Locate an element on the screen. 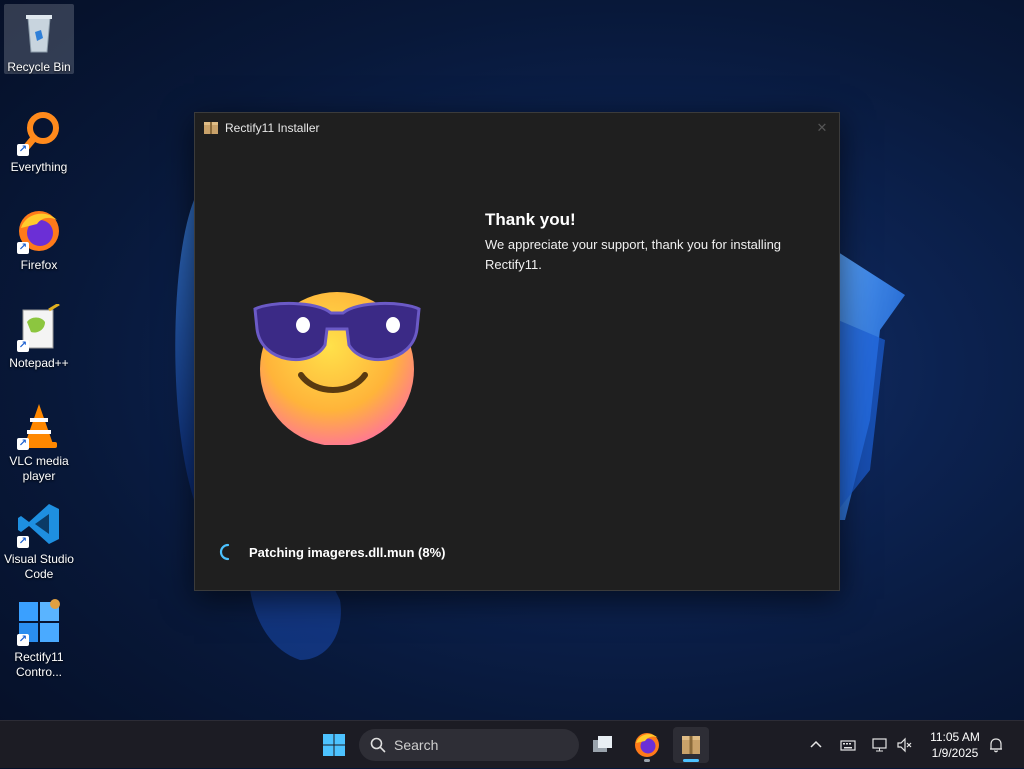 The height and width of the screenshot is (769, 1024). active-indicator is located at coordinates (691, 760).